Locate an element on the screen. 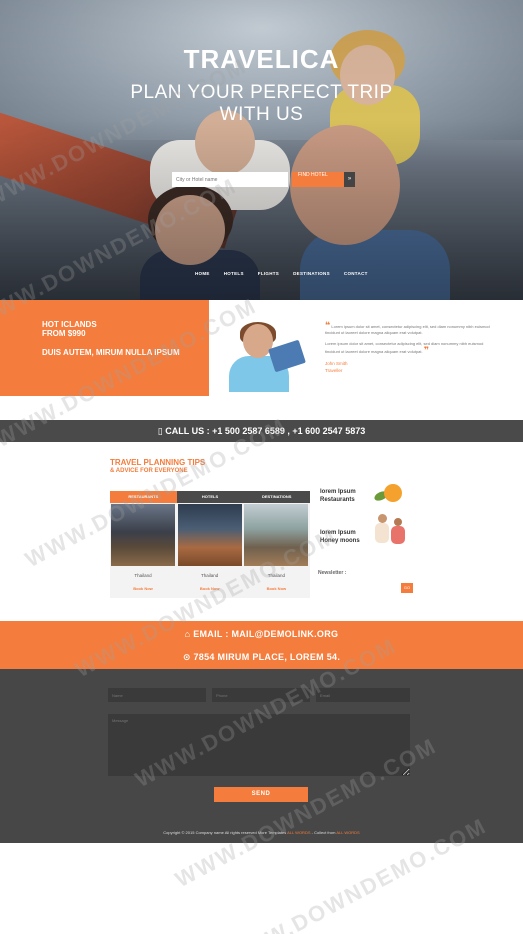  send-button: SEND is located at coordinates (261, 794).